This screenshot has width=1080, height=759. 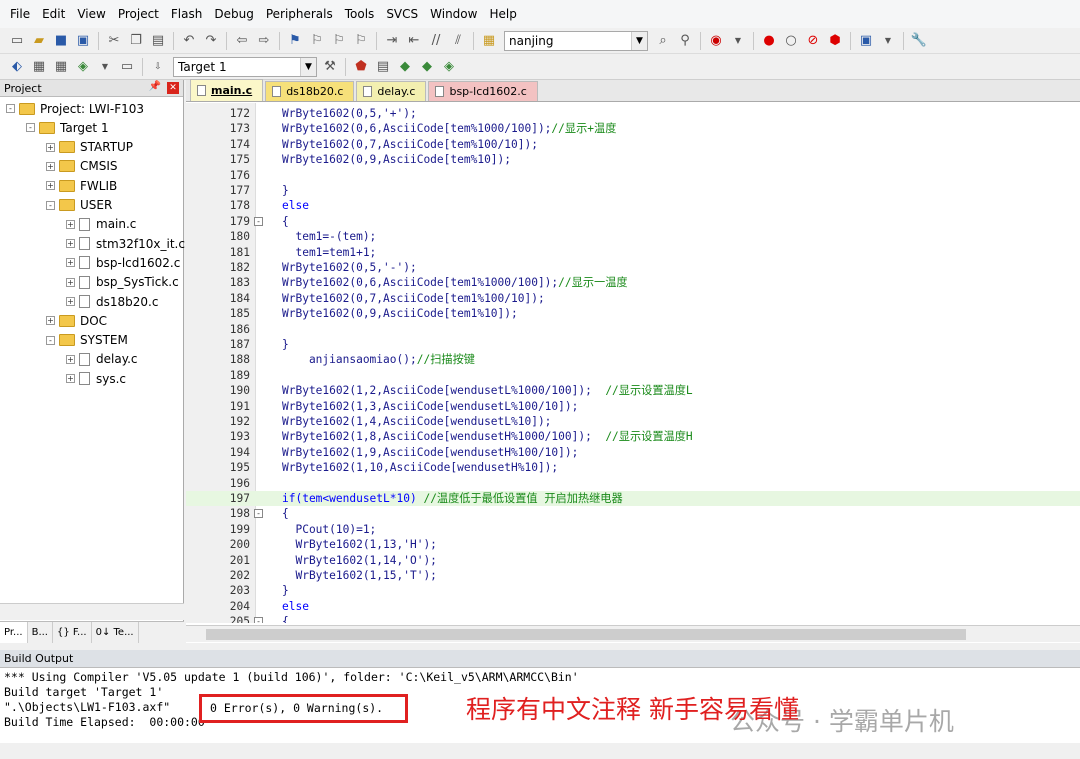 What do you see at coordinates (114, 41) in the screenshot?
I see `cut-icon: ✂` at bounding box center [114, 41].